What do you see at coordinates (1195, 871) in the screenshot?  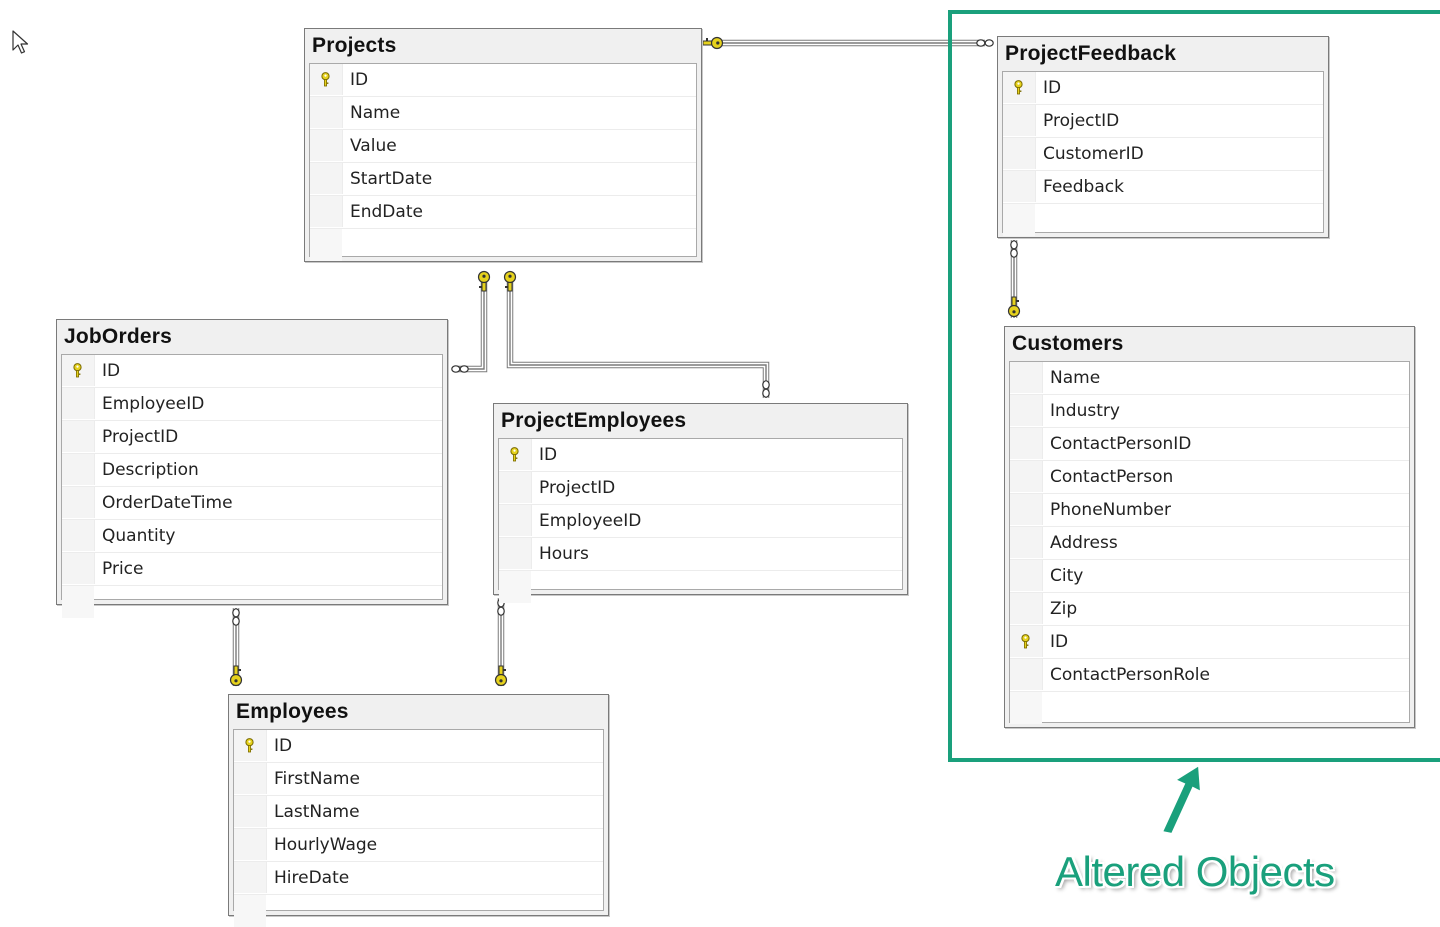 I see `annotation-label: Altered Objects` at bounding box center [1195, 871].